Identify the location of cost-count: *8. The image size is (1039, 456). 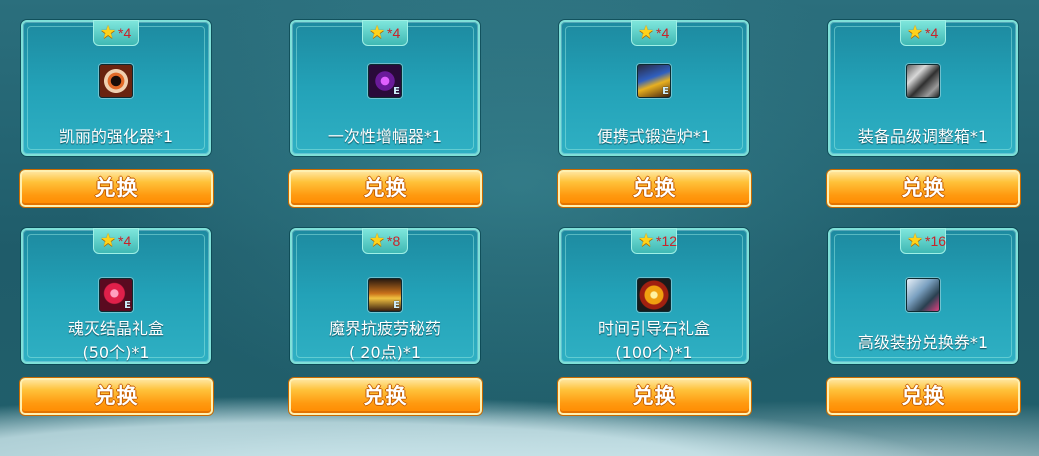
(394, 241).